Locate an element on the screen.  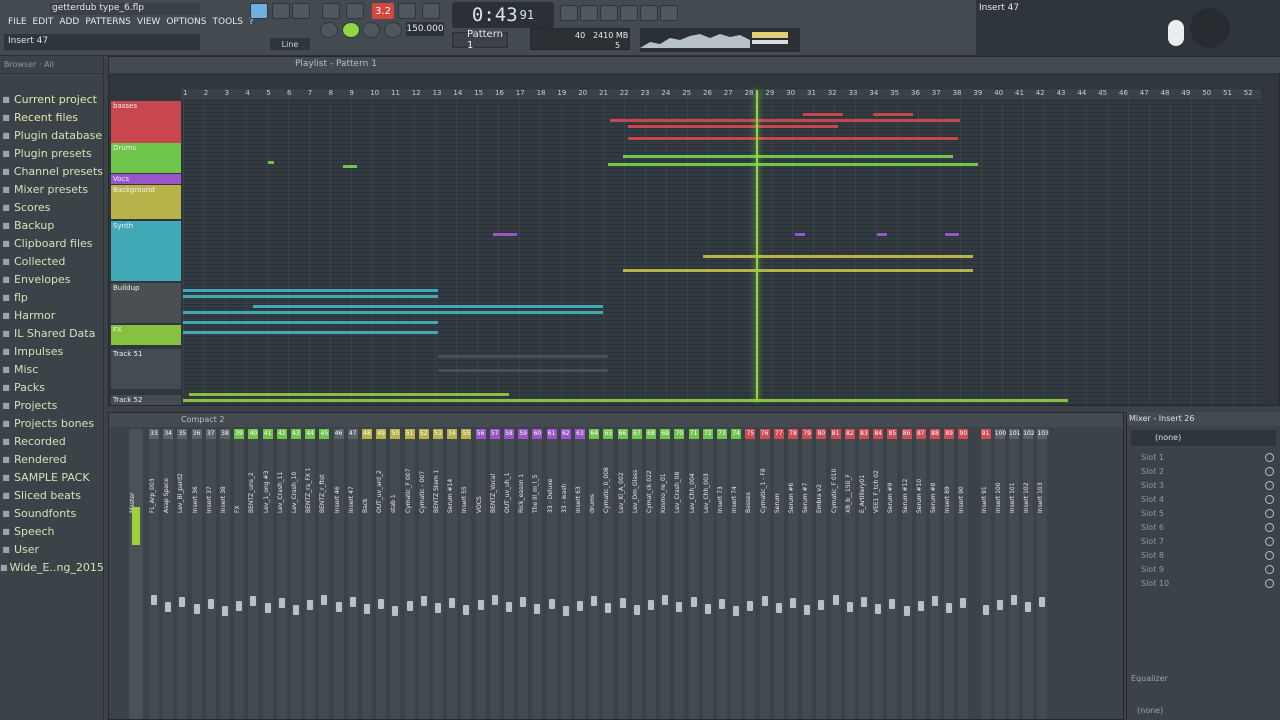
bar-number: 47 is located at coordinates (1144, 93).